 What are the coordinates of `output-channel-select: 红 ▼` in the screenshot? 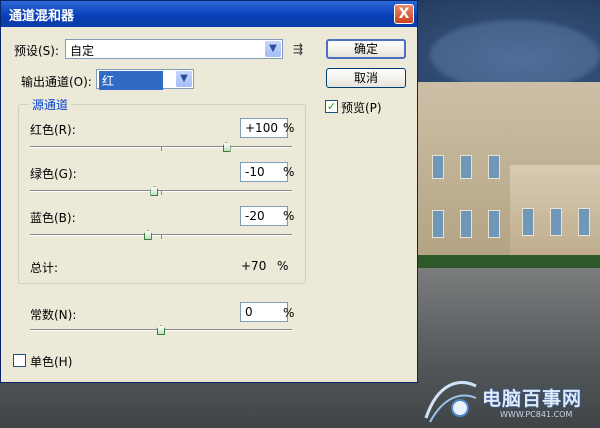 It's located at (145, 79).